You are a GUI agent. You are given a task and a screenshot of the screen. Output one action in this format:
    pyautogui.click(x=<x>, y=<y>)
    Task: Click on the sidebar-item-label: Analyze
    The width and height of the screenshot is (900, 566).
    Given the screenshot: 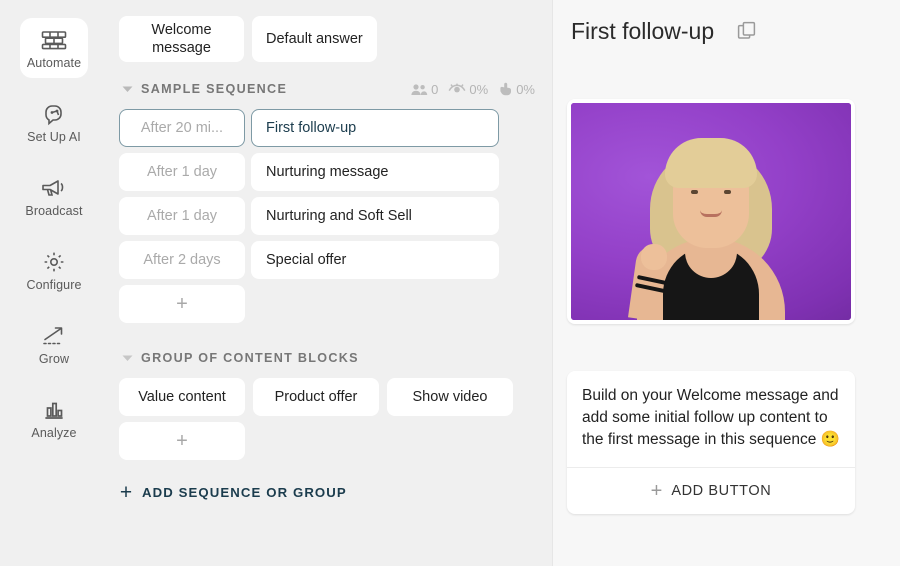 What is the action you would take?
    pyautogui.click(x=54, y=432)
    